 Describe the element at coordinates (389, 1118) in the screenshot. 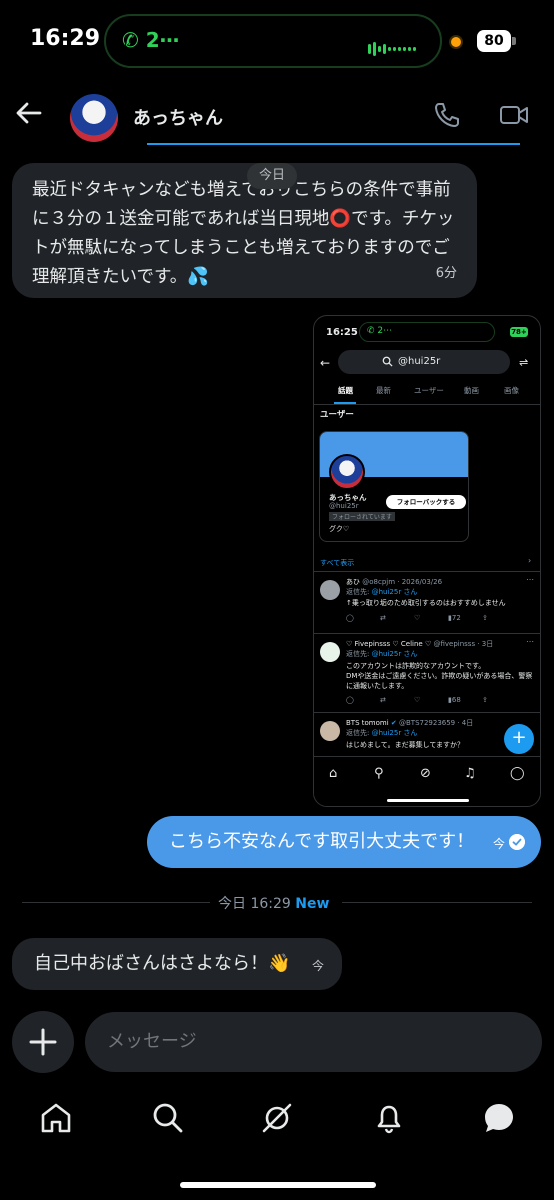

I see `bell-icon` at that location.